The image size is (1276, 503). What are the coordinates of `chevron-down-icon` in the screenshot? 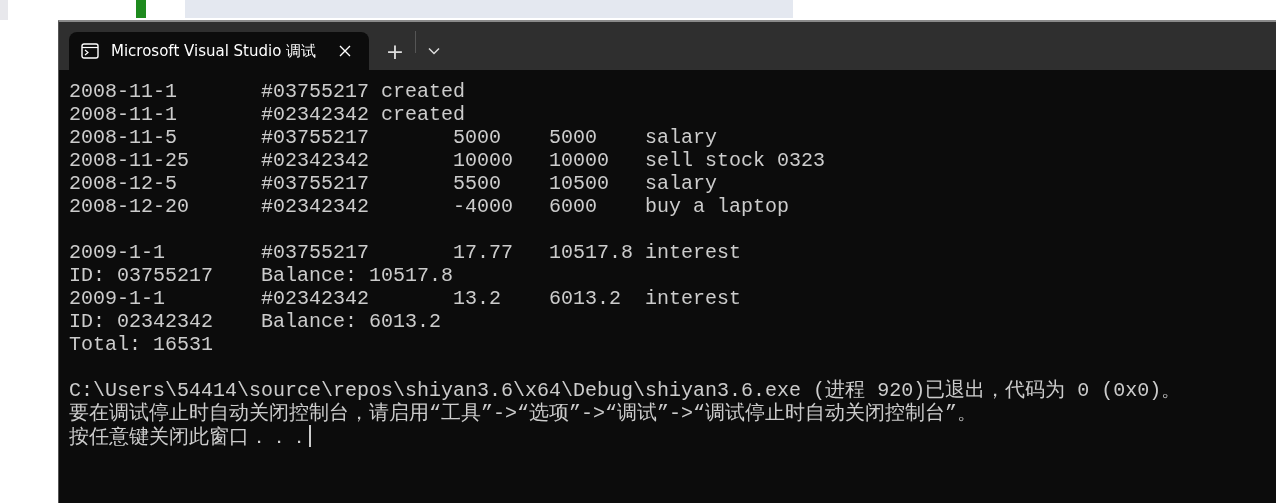 It's located at (434, 51).